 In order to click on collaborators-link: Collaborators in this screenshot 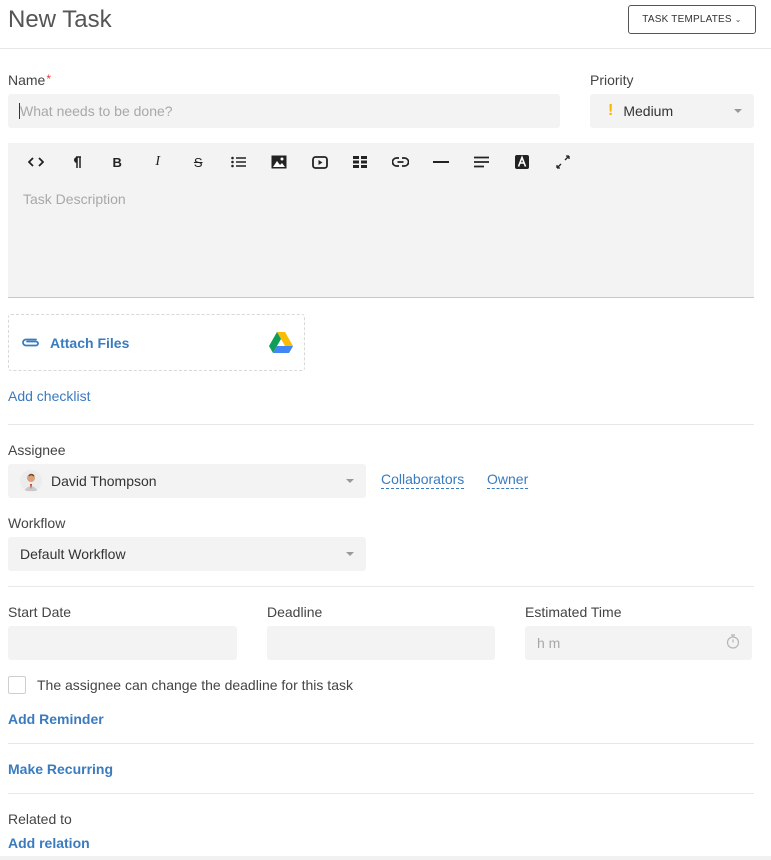, I will do `click(423, 480)`.